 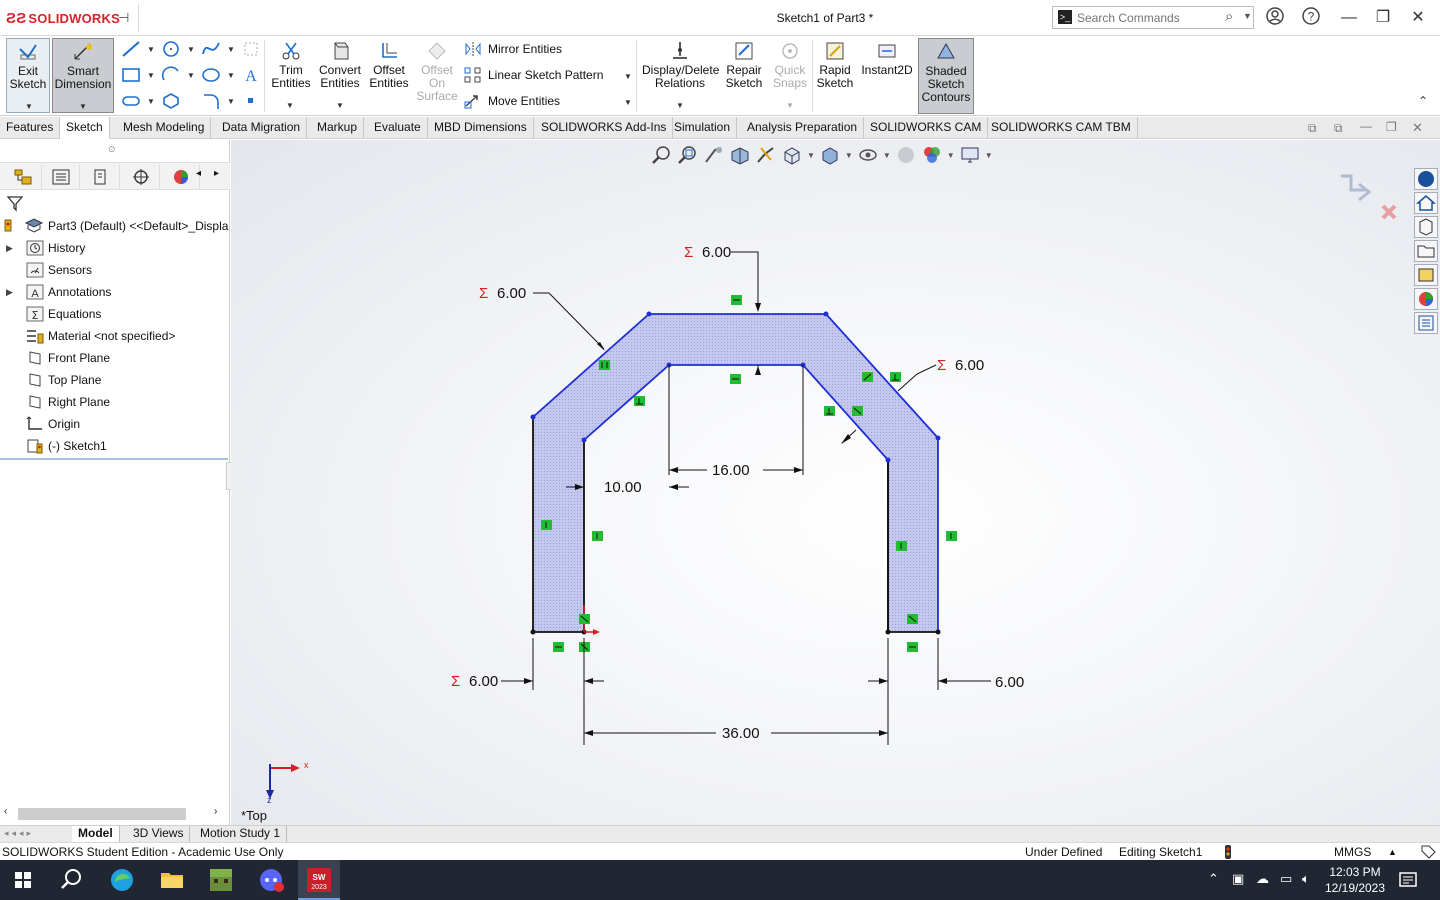 What do you see at coordinates (803, 128) in the screenshot?
I see `tab-analysis-preparation: Analysis Preparation` at bounding box center [803, 128].